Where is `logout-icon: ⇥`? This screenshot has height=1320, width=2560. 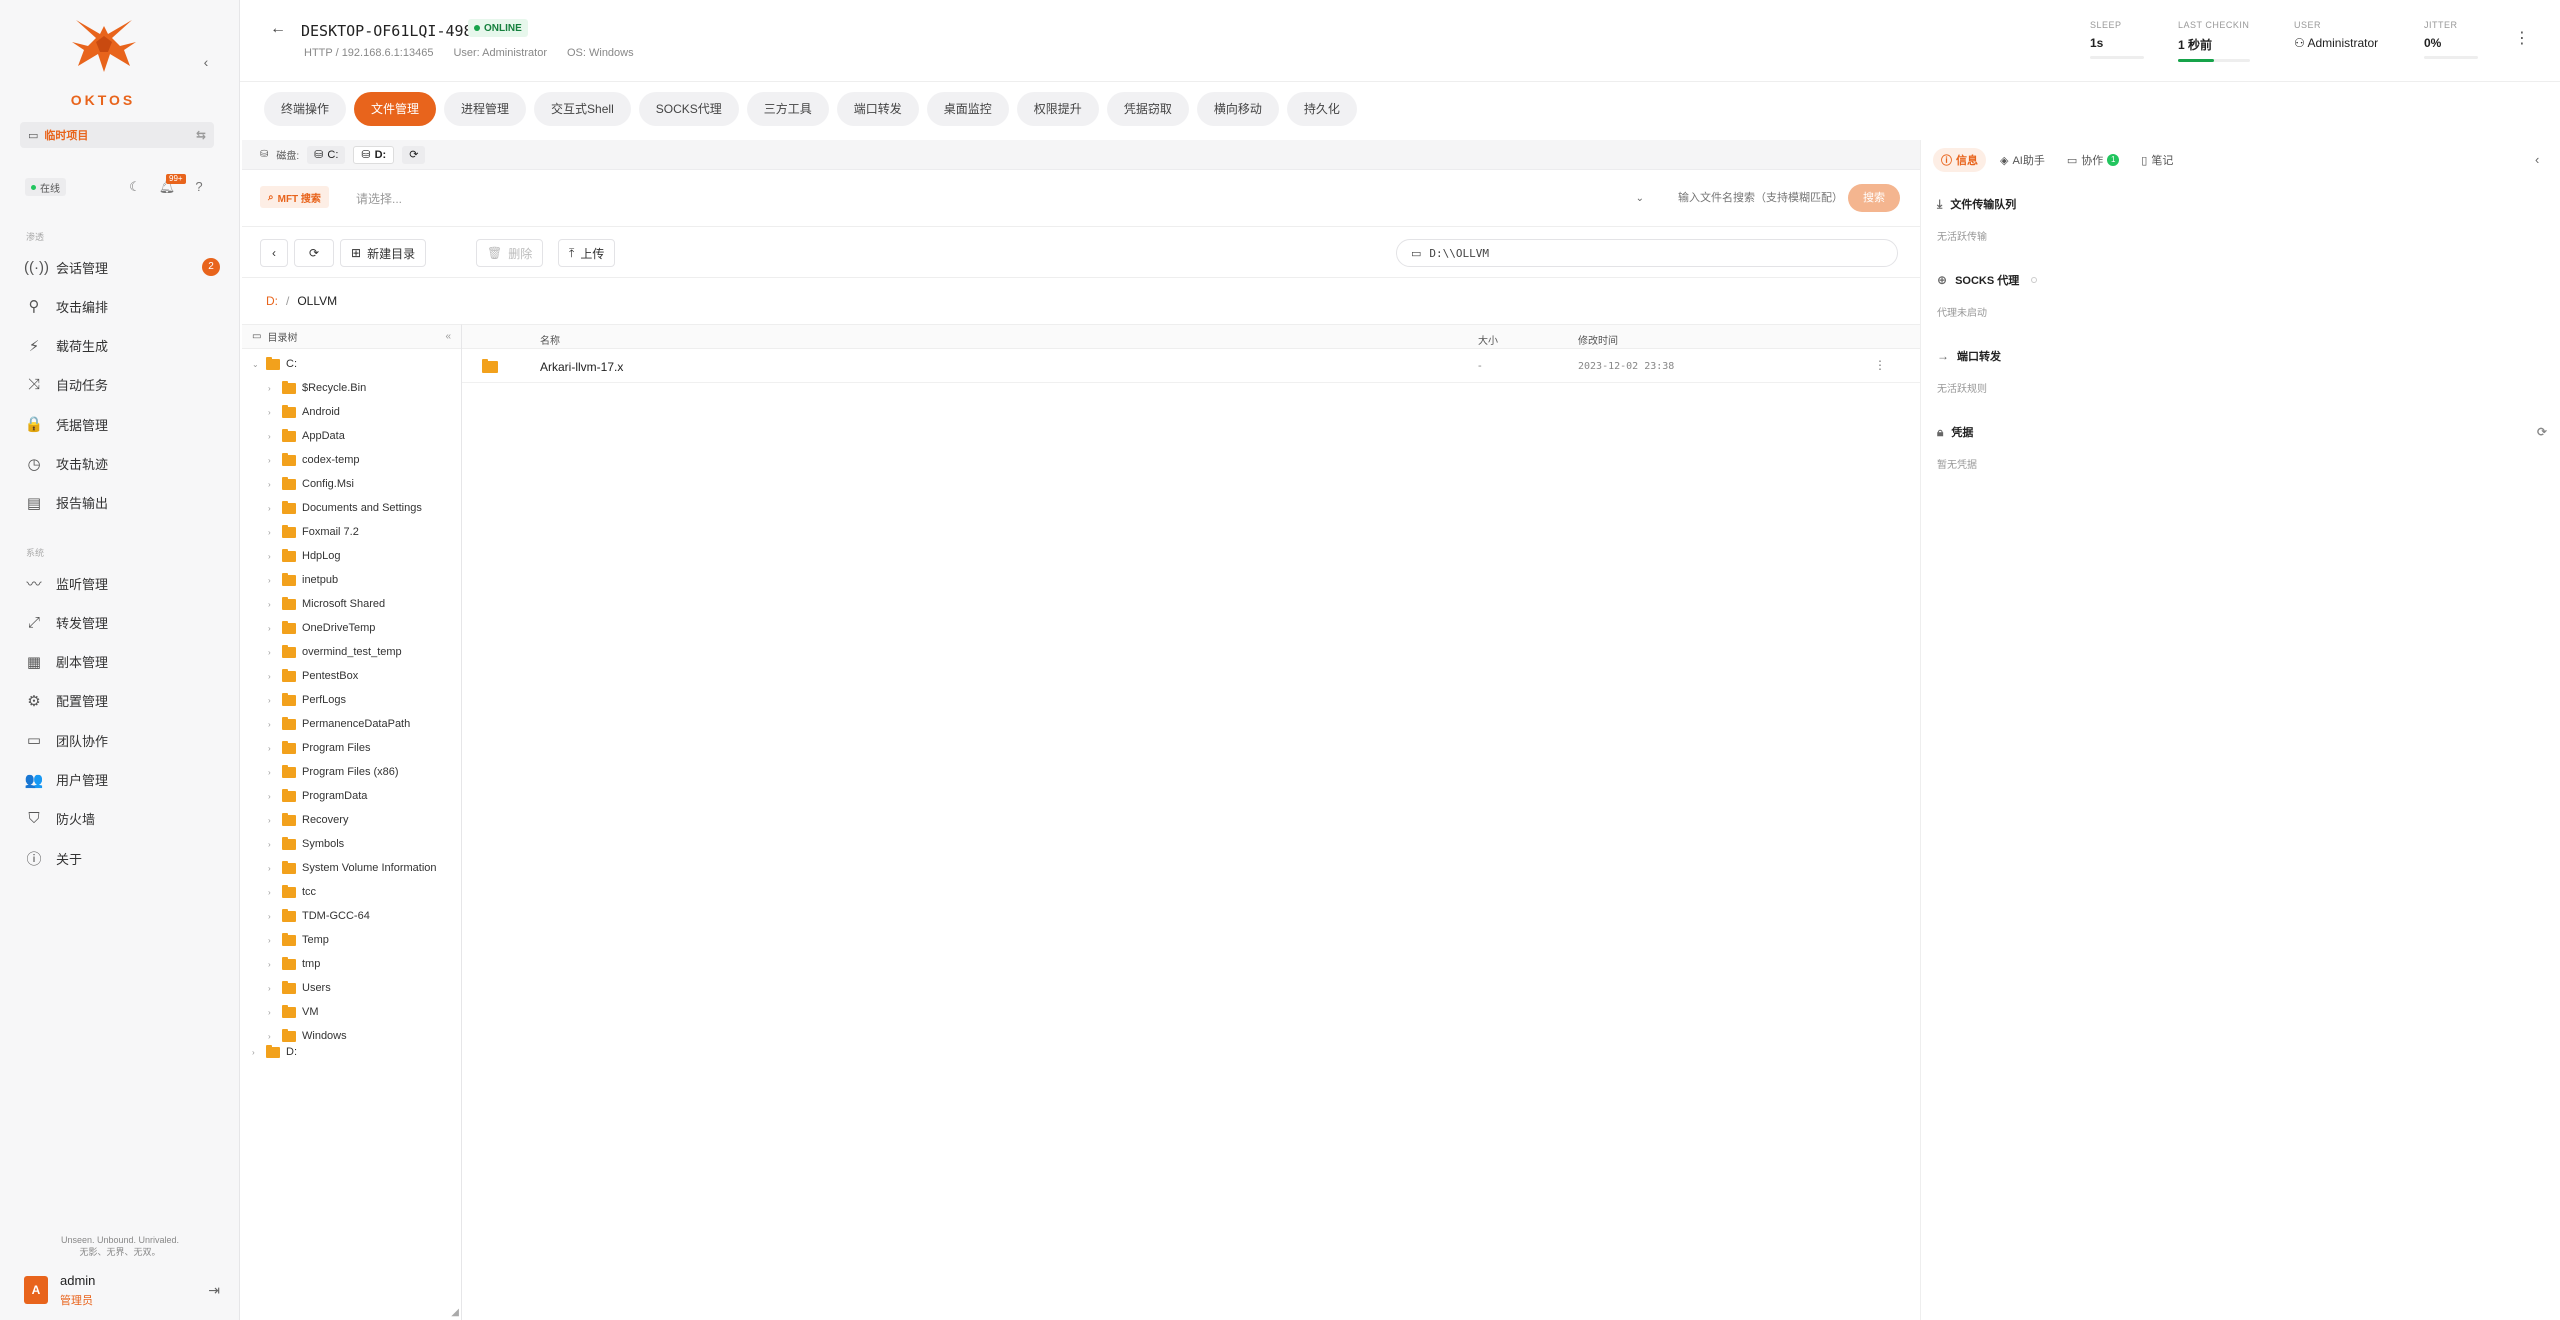 logout-icon: ⇥ is located at coordinates (214, 1290).